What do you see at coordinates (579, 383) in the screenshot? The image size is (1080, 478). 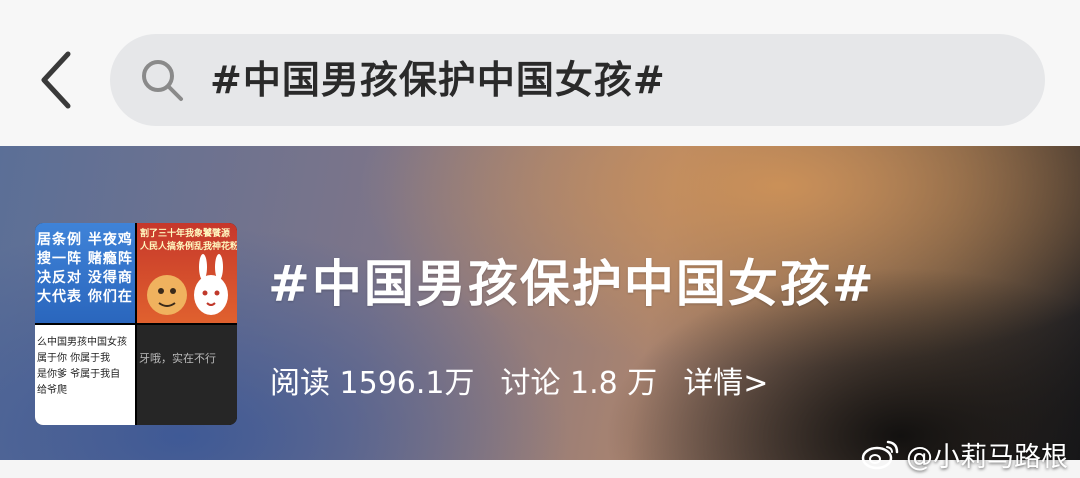 I see `discussion-count: 讨论 1.8 万` at bounding box center [579, 383].